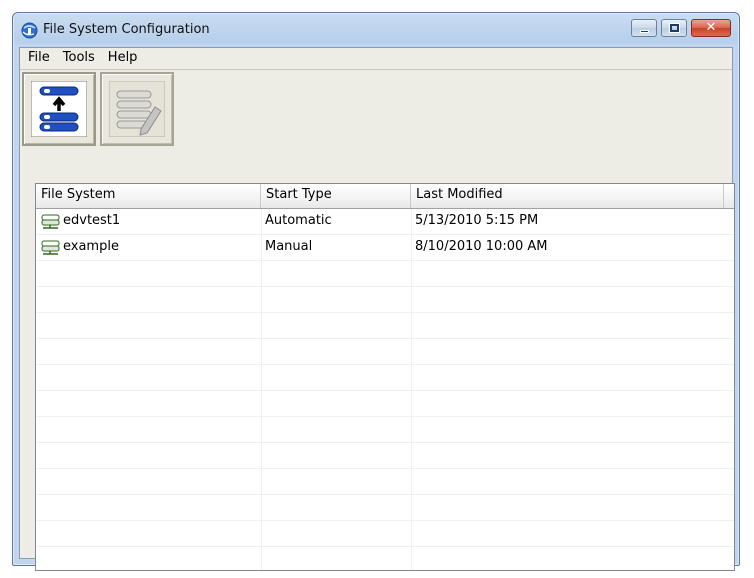 The height and width of the screenshot is (578, 754). I want to click on cell-last-modified: 5/13/2010 5:15 PM, so click(477, 220).